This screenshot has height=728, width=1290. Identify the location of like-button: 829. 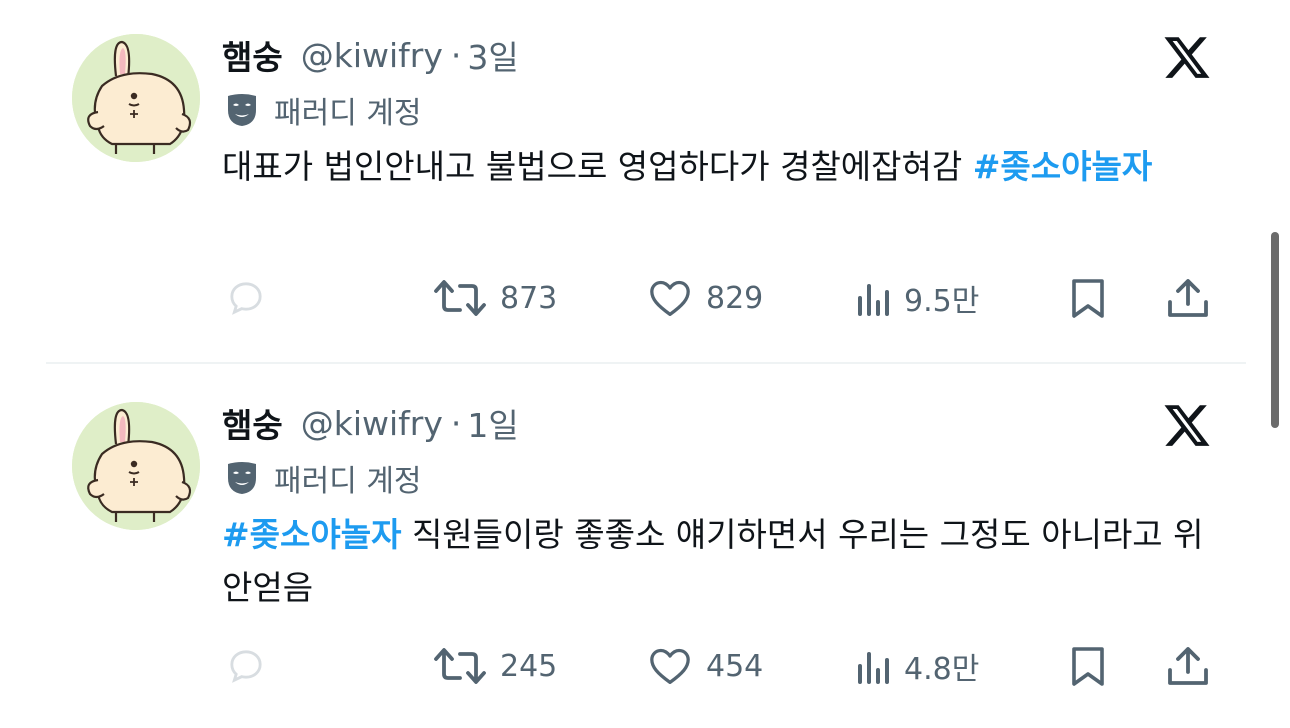
(704, 298).